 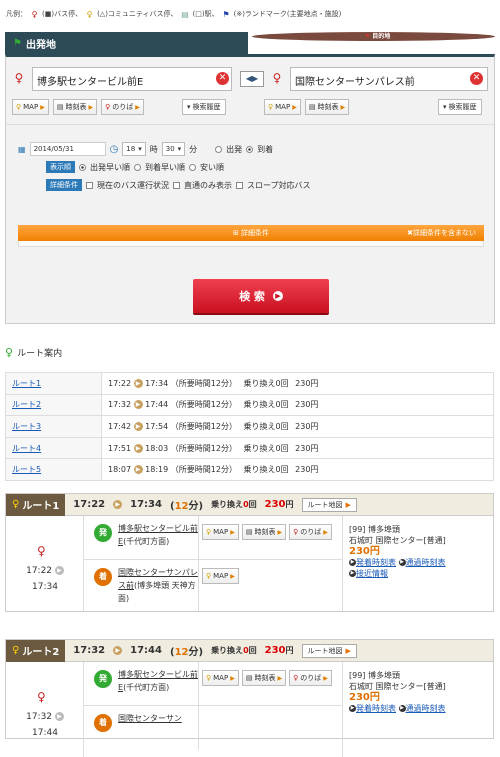 I want to click on green-flag-icon: ⚑, so click(x=17, y=43).